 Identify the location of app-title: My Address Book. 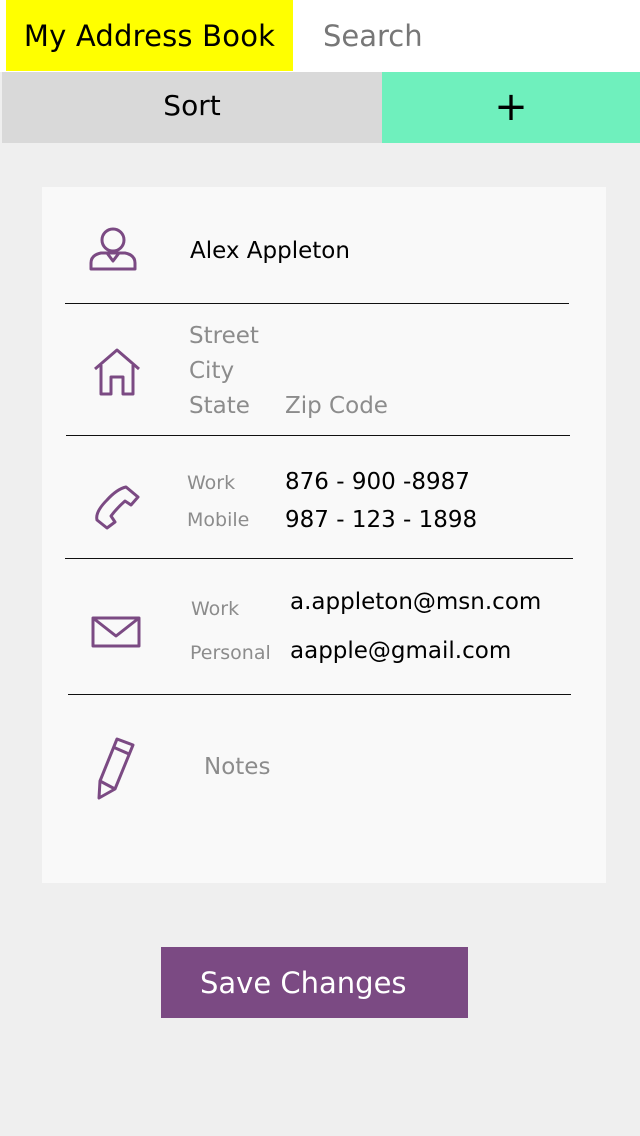
(149, 35).